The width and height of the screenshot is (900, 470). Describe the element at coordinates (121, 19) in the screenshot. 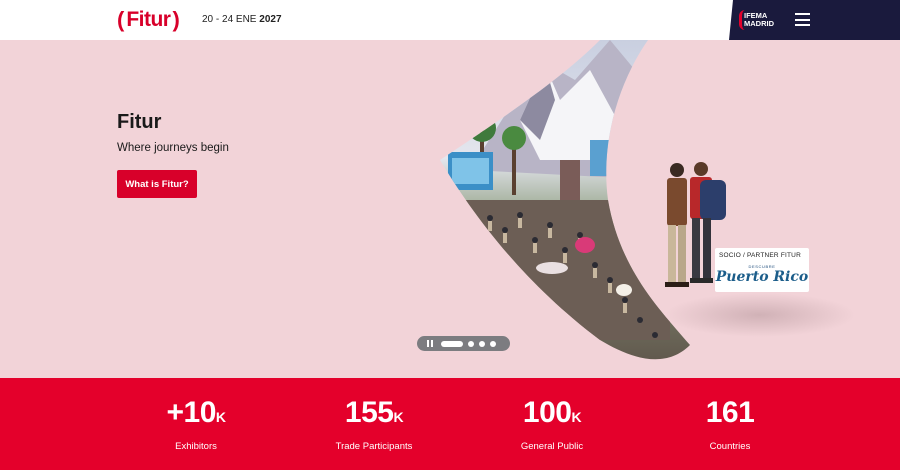

I see `logo-left-bracket-icon: (` at that location.